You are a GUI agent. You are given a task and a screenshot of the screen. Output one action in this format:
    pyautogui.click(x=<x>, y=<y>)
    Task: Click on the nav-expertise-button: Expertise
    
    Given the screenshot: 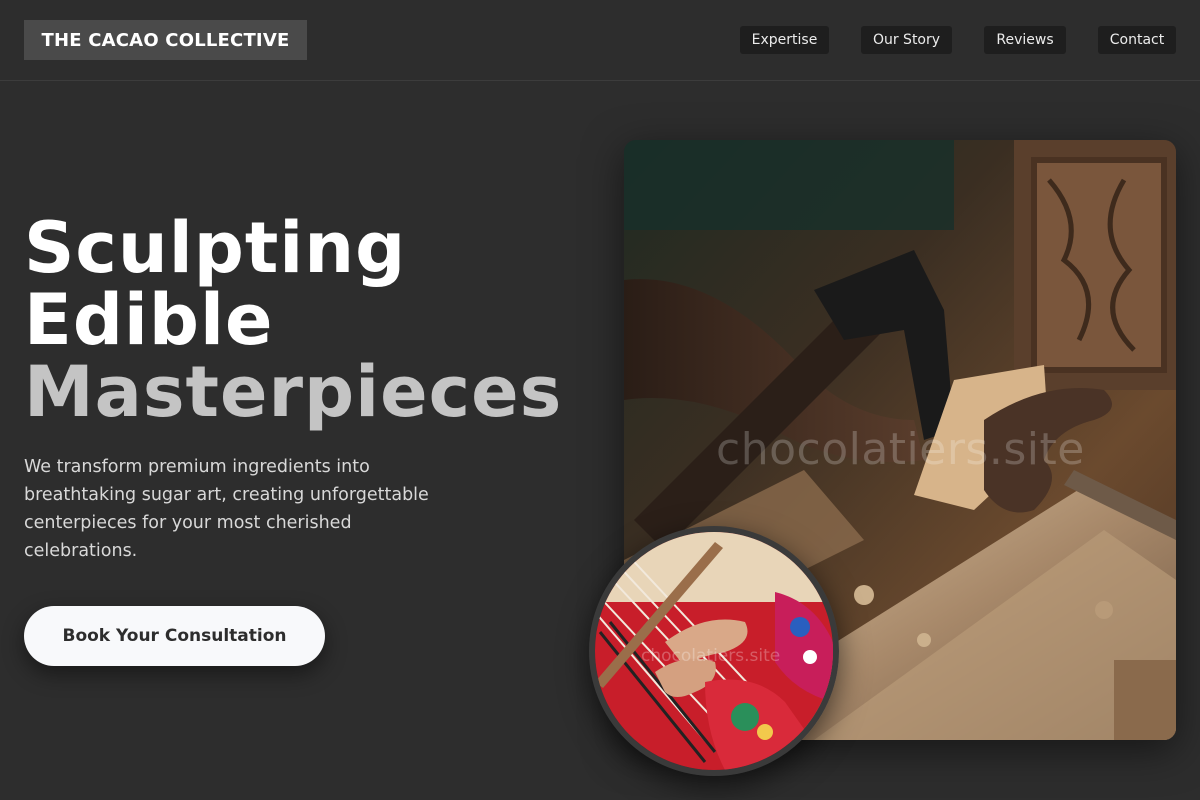 What is the action you would take?
    pyautogui.click(x=784, y=40)
    